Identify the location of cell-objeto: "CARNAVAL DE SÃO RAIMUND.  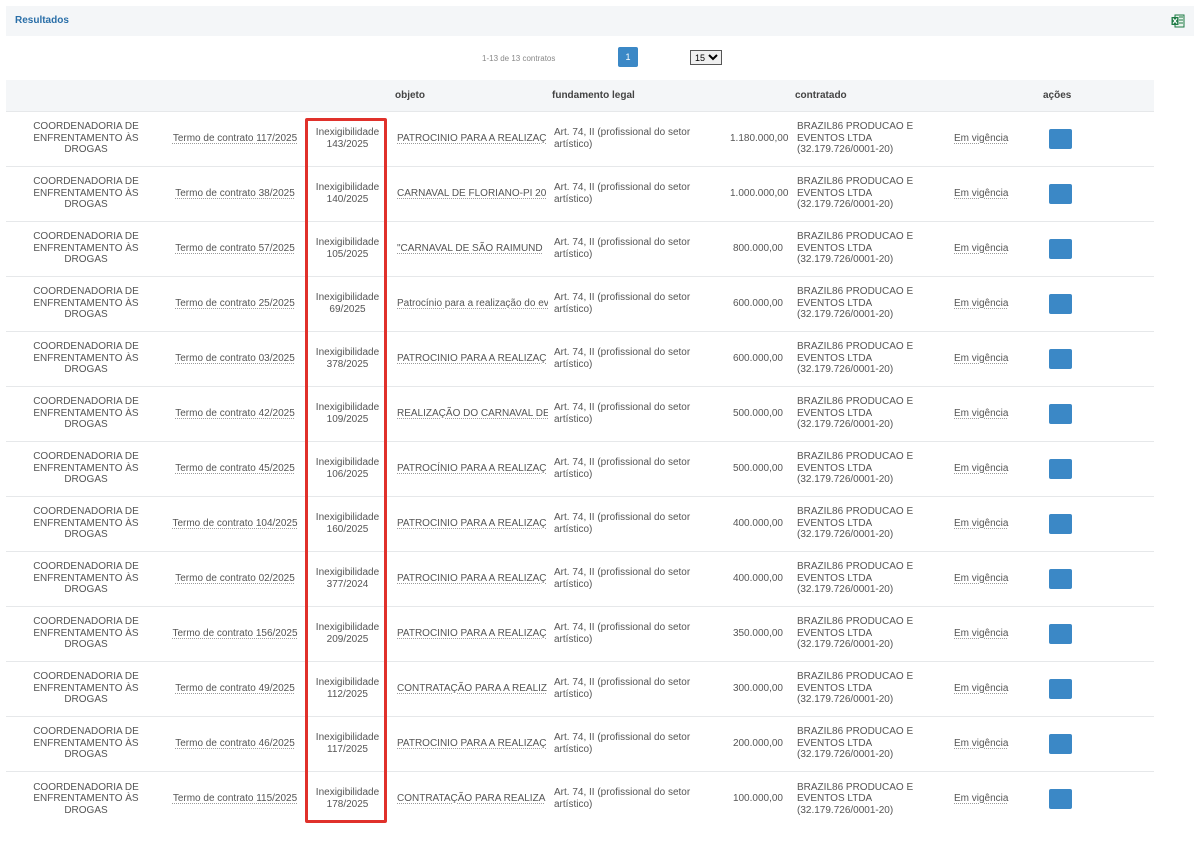
(469, 248).